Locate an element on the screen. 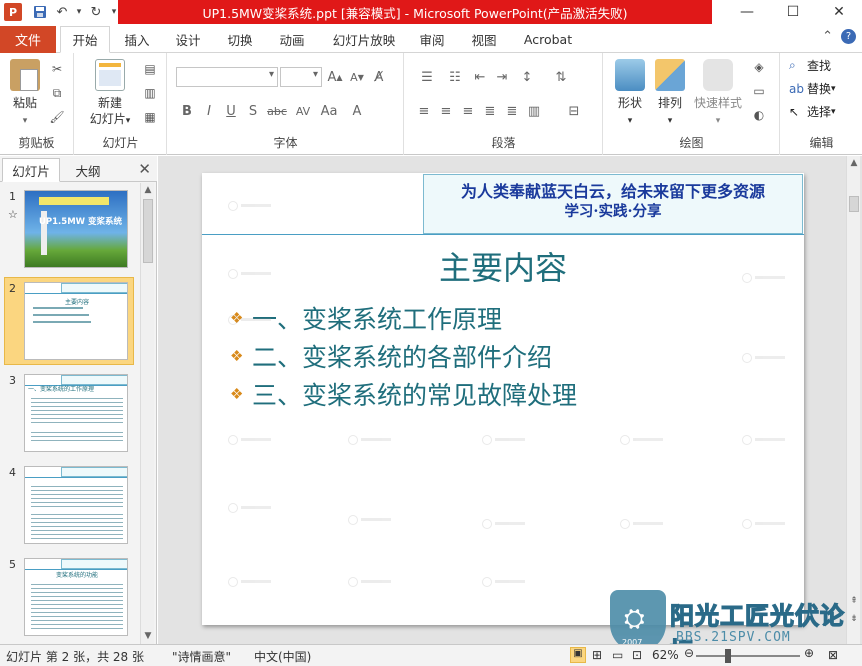 This screenshot has height=666, width=862. clear-formatting-icon: A̸ is located at coordinates (379, 77).